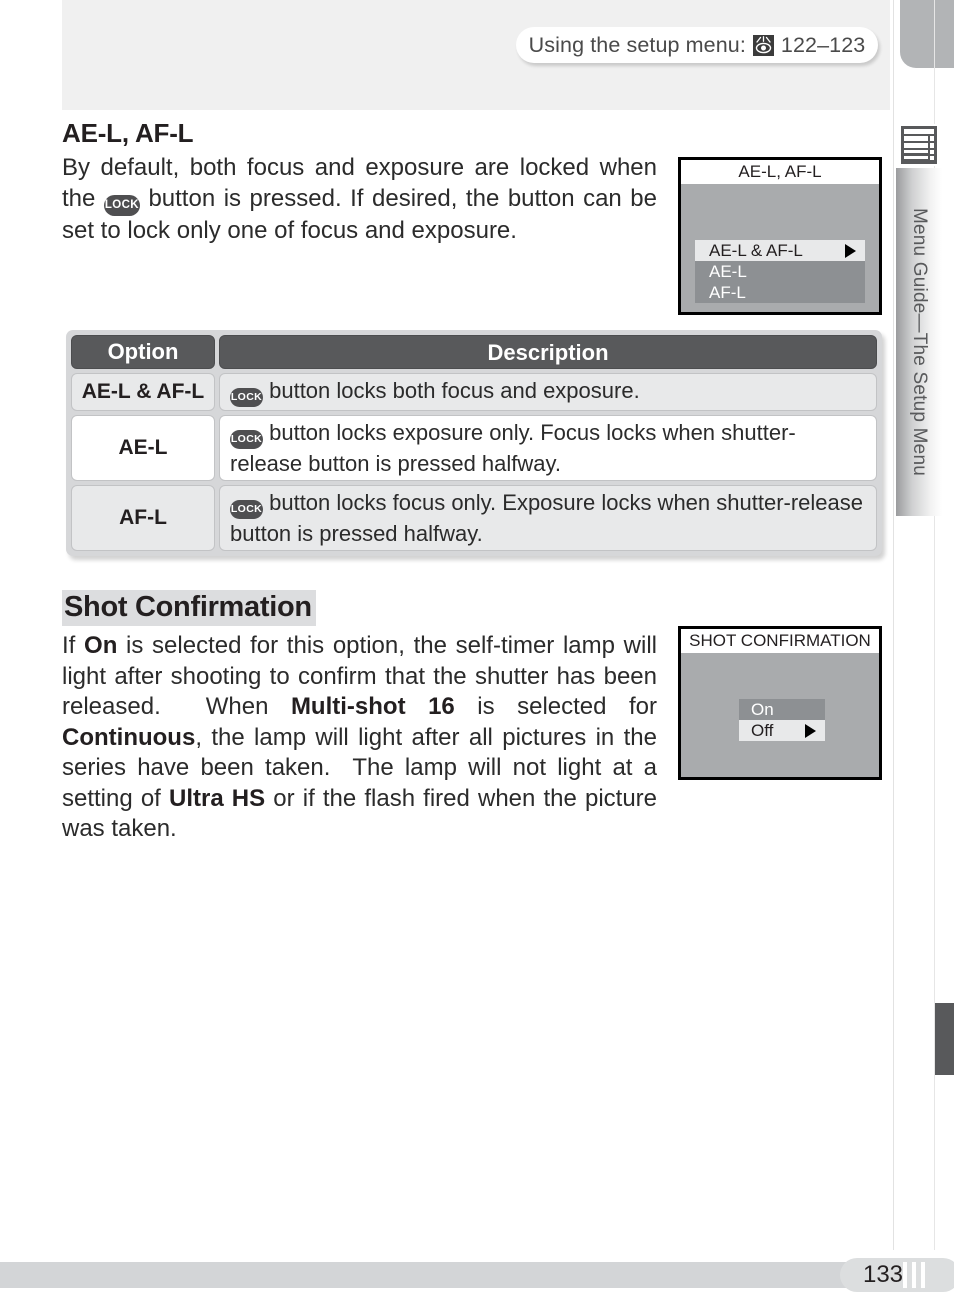 The width and height of the screenshot is (954, 1314). I want to click on section-heading-ae-l-af-l: AE-L, AF-L, so click(128, 133).